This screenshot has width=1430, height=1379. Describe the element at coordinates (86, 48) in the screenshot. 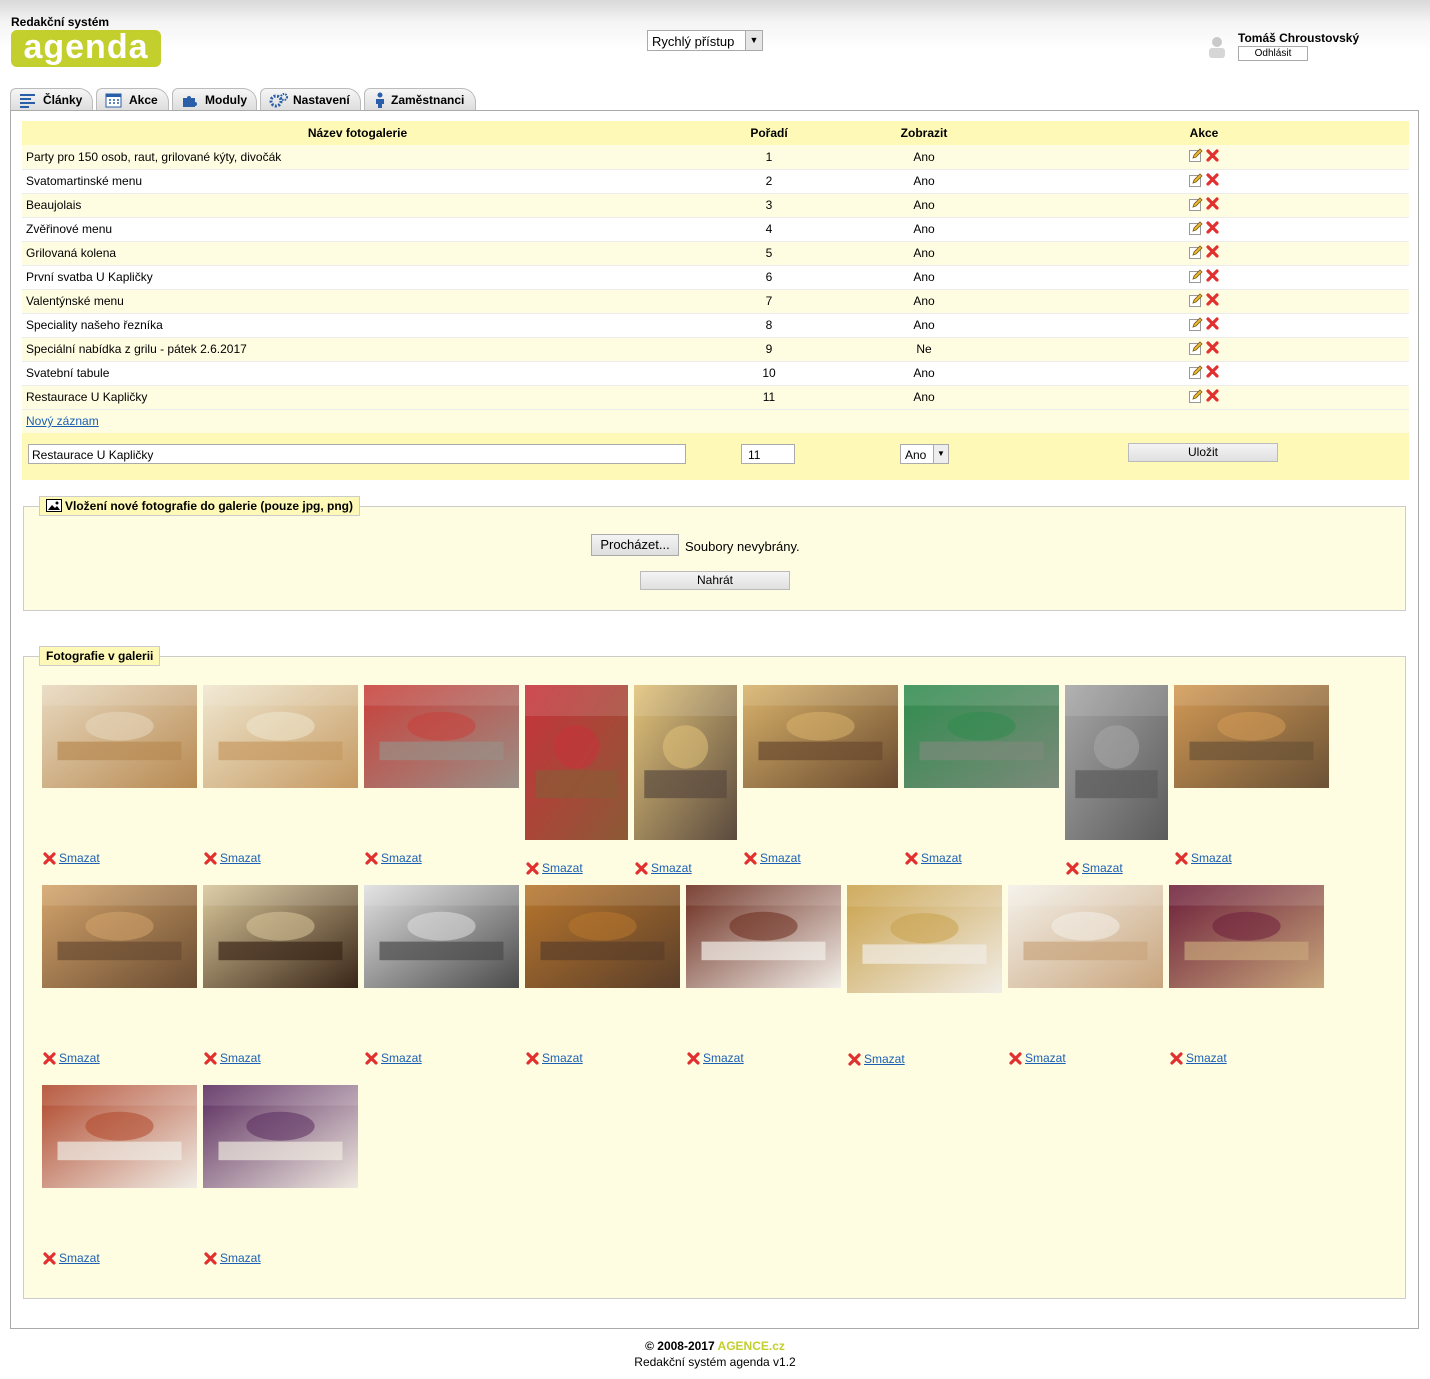

I see `logo: agenda` at that location.